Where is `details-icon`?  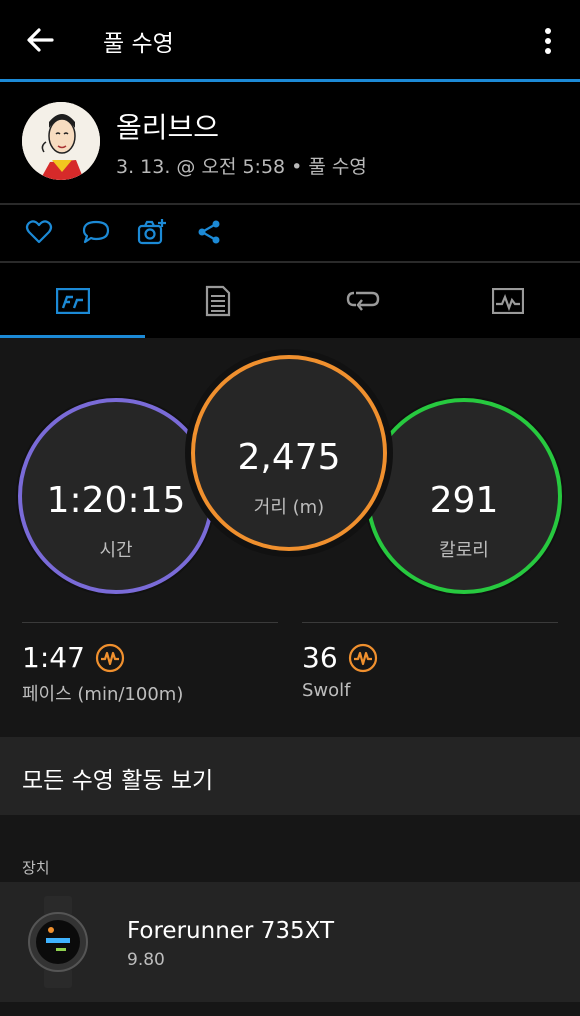 details-icon is located at coordinates (217, 300).